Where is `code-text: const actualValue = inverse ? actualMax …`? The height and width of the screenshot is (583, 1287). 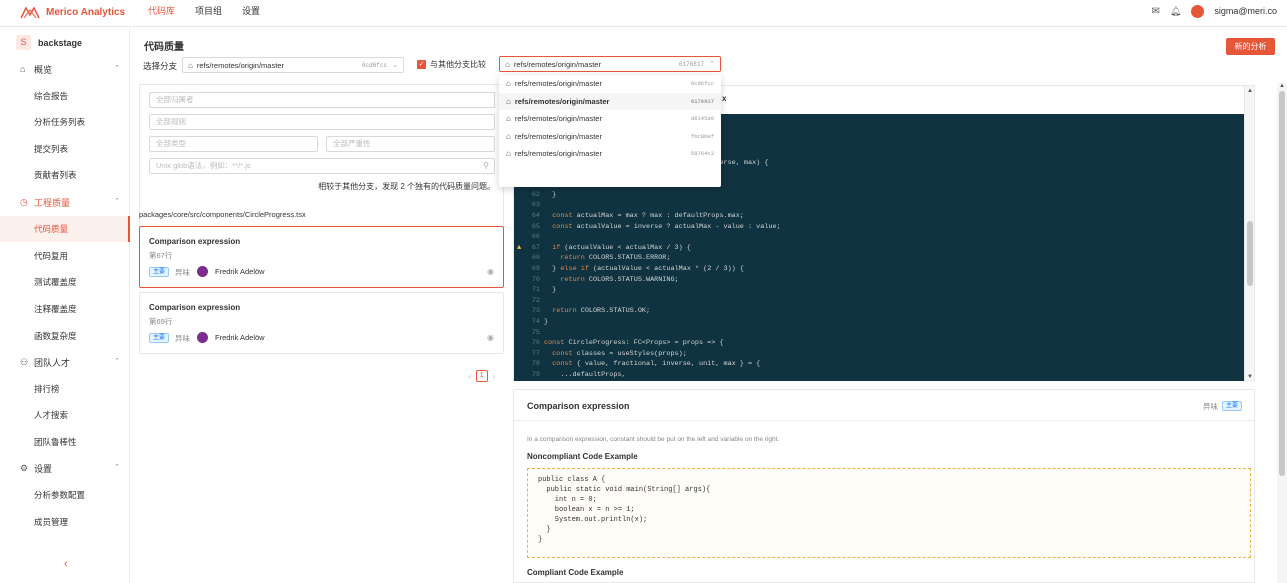
code-text: const actualValue = inverse ? actualMax … is located at coordinates (666, 226).